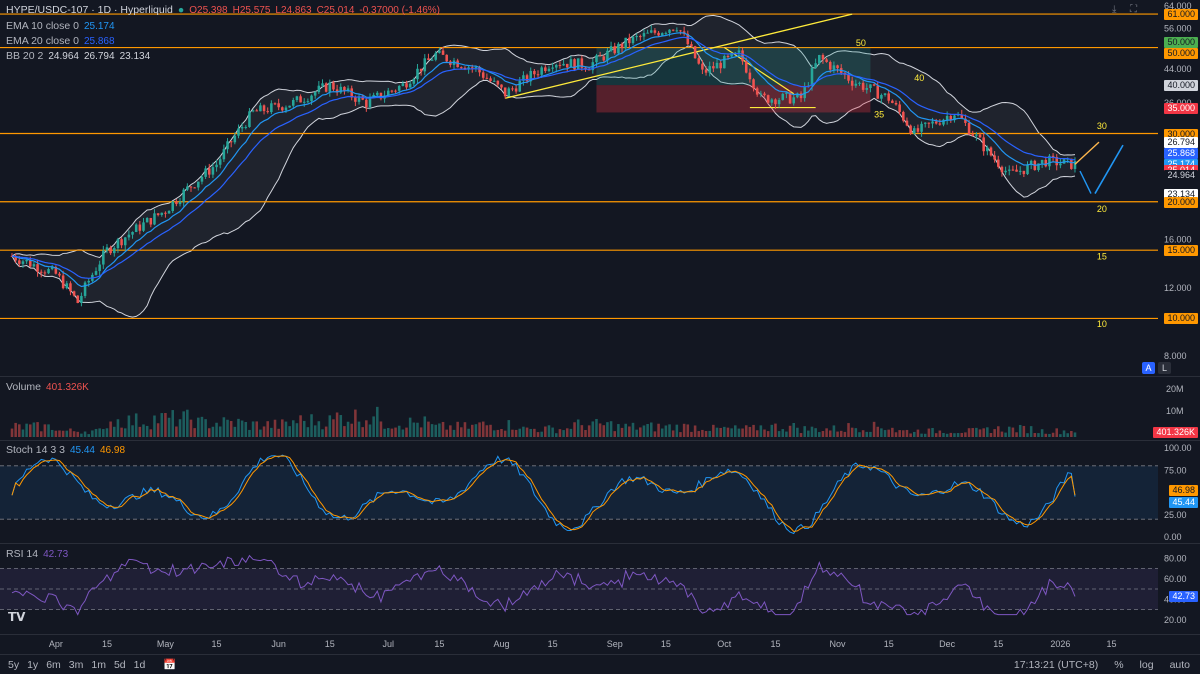 The width and height of the screenshot is (1200, 674). What do you see at coordinates (13, 665) in the screenshot?
I see `range-button-5y: 5y` at bounding box center [13, 665].